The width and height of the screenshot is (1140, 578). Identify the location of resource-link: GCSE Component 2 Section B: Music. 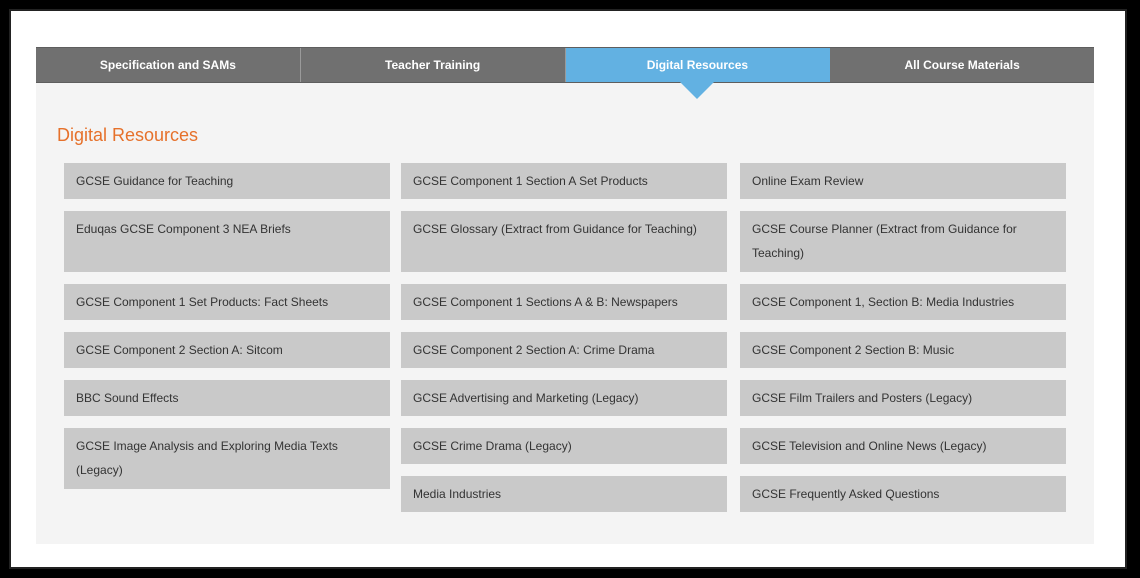
(903, 350).